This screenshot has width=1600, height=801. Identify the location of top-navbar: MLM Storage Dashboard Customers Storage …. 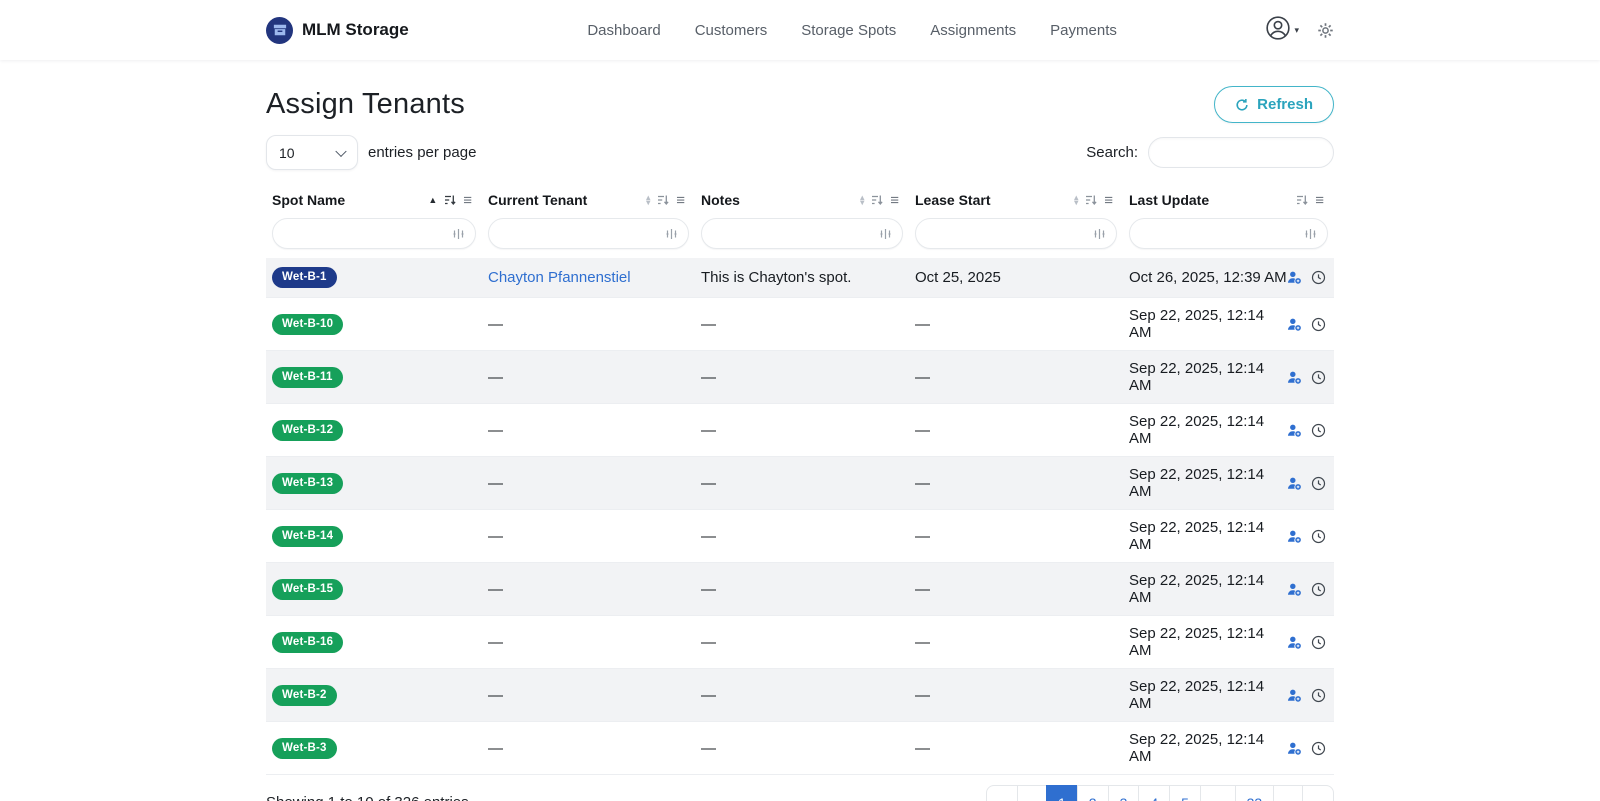
(800, 30).